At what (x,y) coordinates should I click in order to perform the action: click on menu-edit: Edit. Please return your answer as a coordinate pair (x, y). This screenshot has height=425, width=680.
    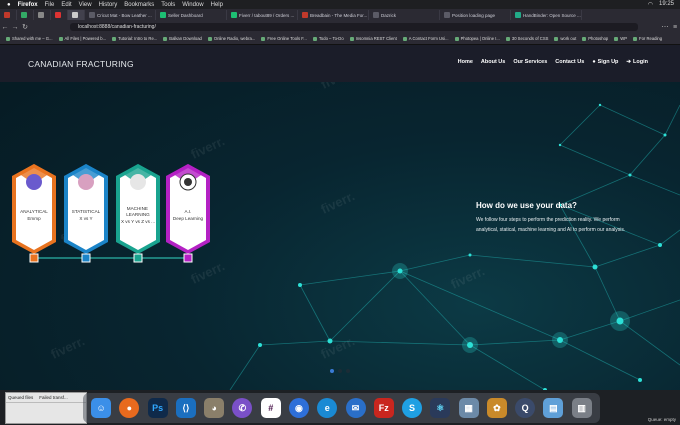
    Looking at the image, I should click on (66, 5).